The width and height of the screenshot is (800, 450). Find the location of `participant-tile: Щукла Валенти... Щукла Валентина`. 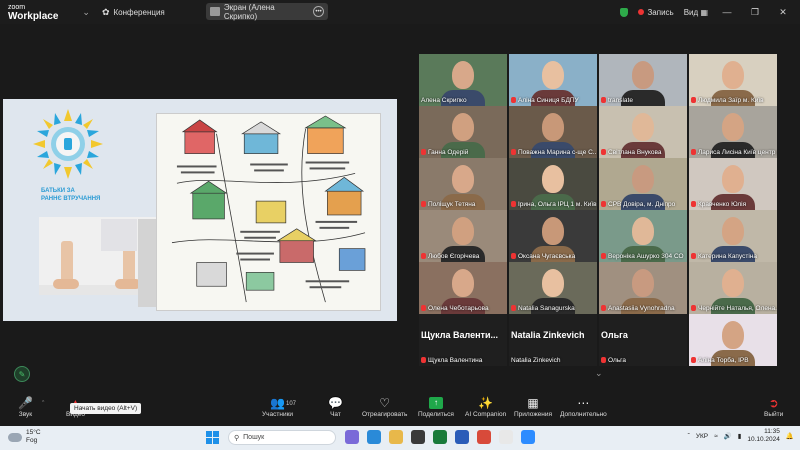

participant-tile: Щукла Валенти... Щукла Валентина is located at coordinates (463, 340).